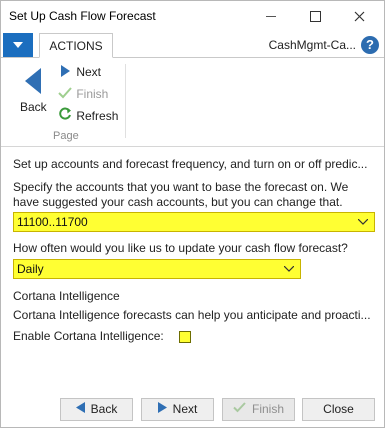  I want to click on cortana-heading: Cortana Intelligence, so click(66, 296).